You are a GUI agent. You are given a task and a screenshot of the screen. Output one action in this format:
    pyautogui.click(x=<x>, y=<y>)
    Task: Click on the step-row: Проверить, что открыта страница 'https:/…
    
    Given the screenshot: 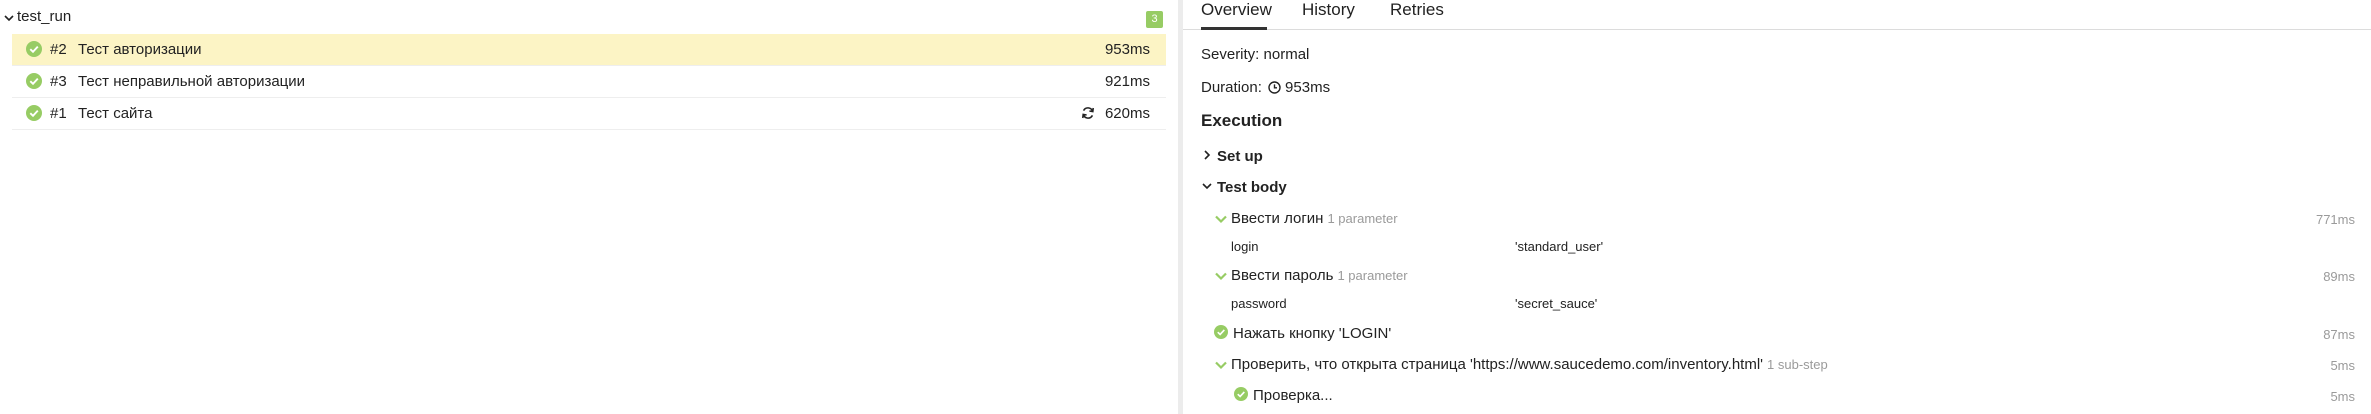 What is the action you would take?
    pyautogui.click(x=1521, y=366)
    